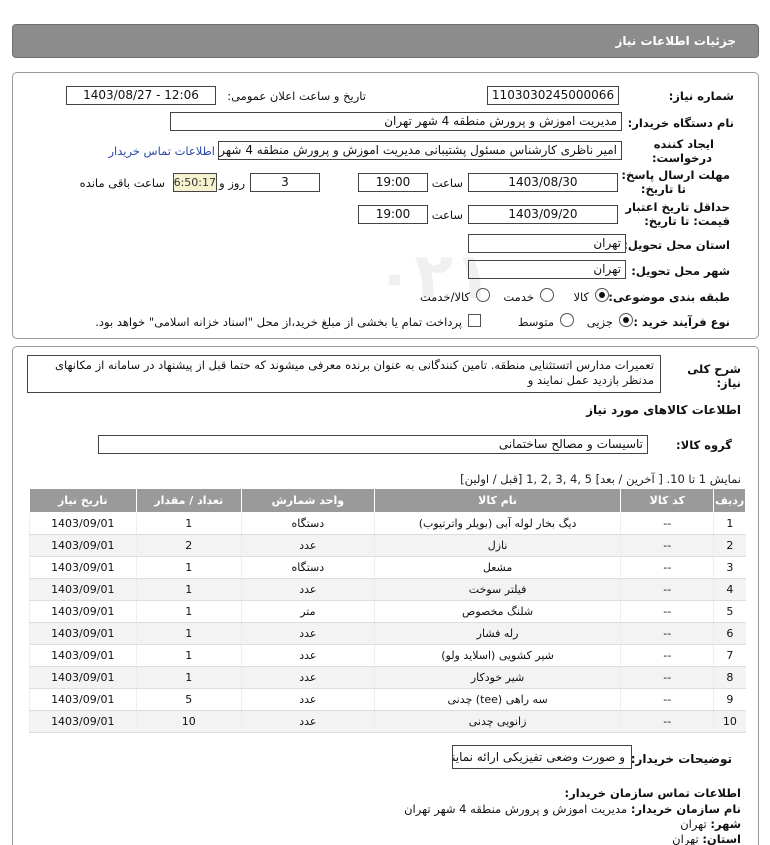  I want to click on cell-row: 8, so click(729, 677).